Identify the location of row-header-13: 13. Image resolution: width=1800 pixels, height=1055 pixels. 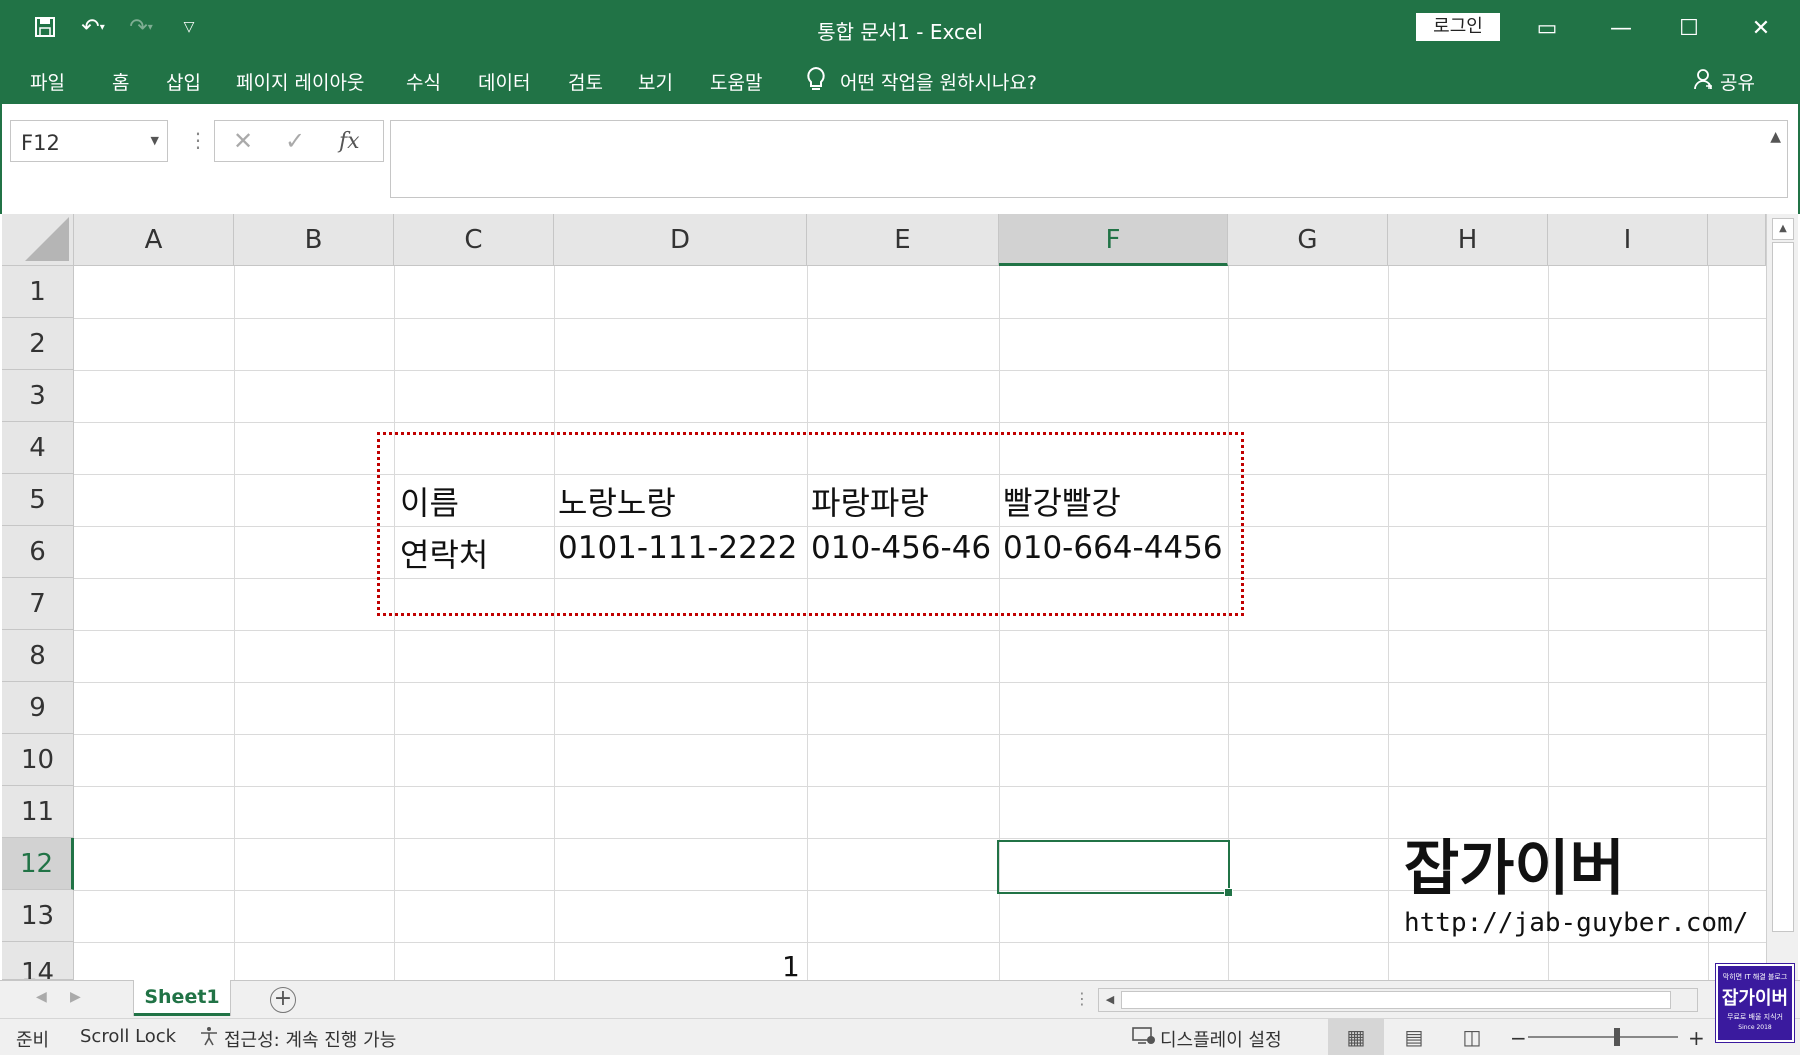
(38, 916).